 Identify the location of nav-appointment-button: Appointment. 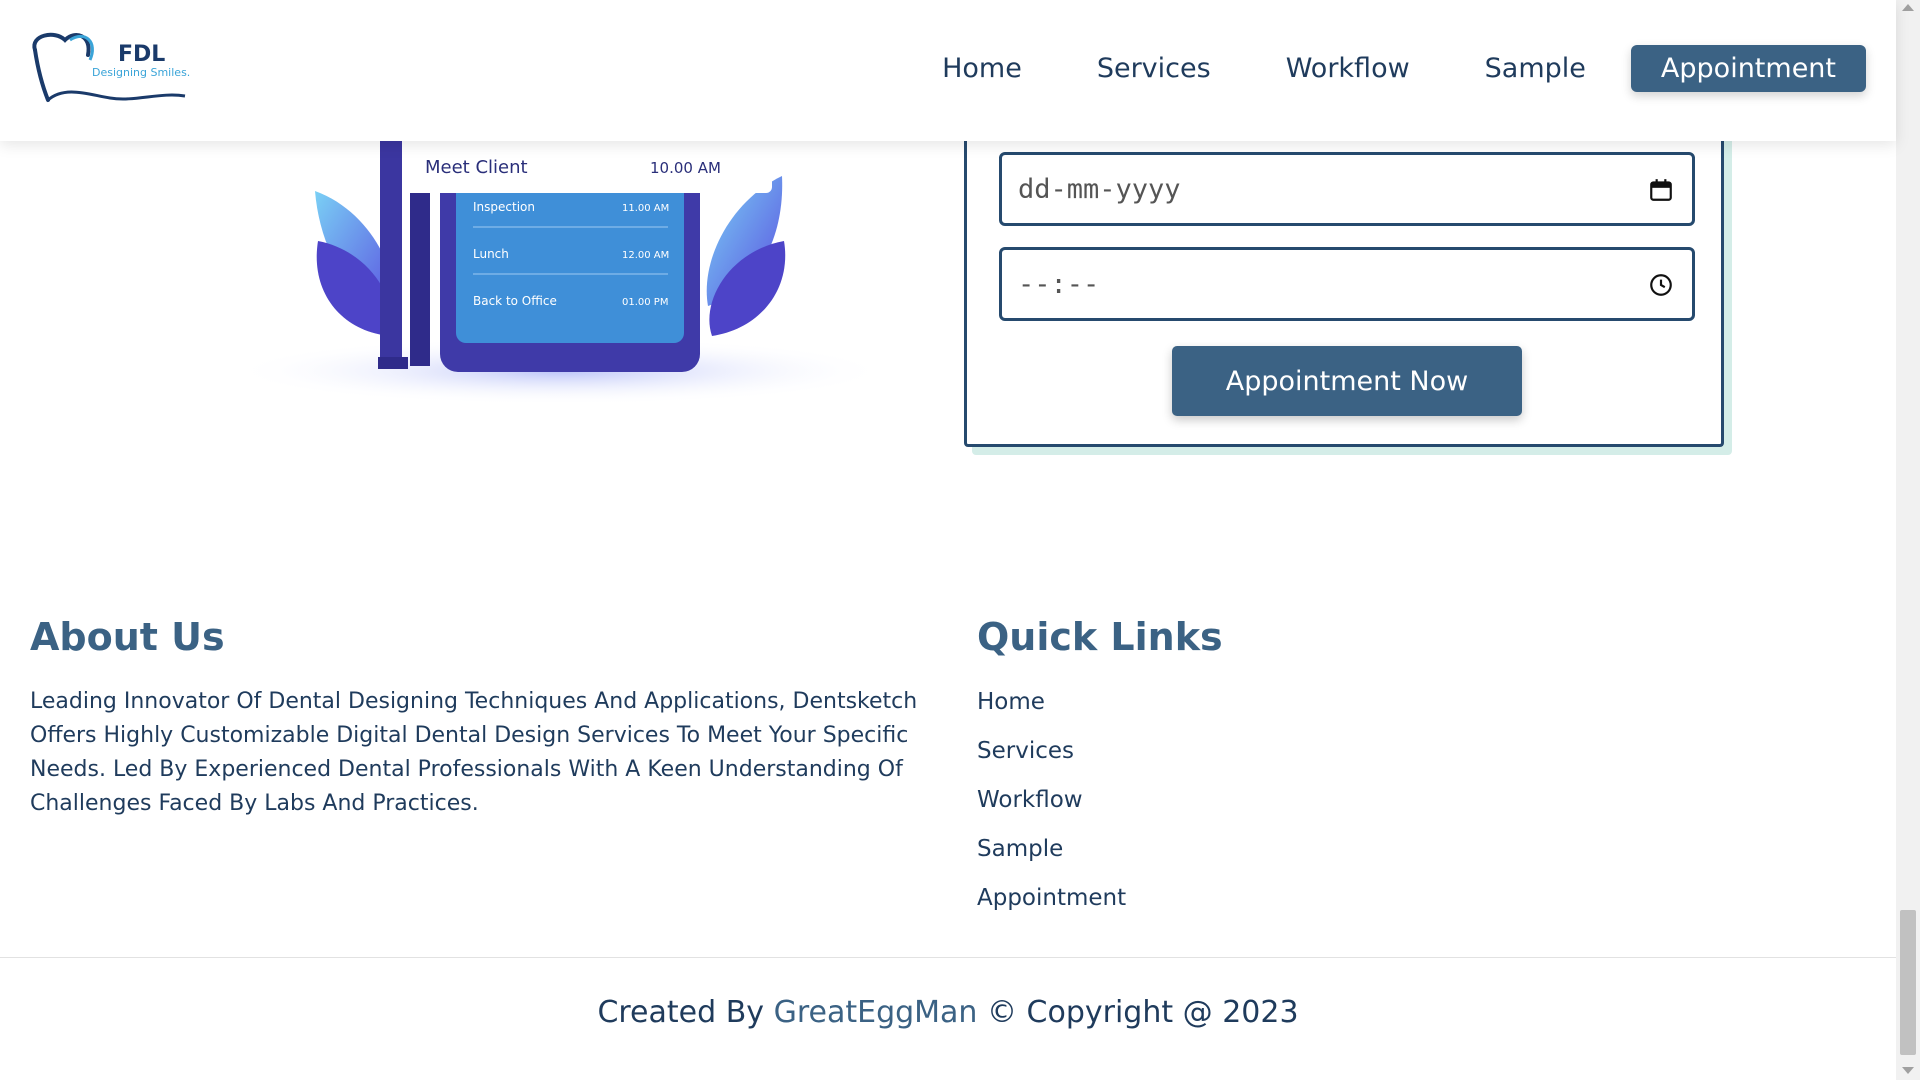
(1748, 68).